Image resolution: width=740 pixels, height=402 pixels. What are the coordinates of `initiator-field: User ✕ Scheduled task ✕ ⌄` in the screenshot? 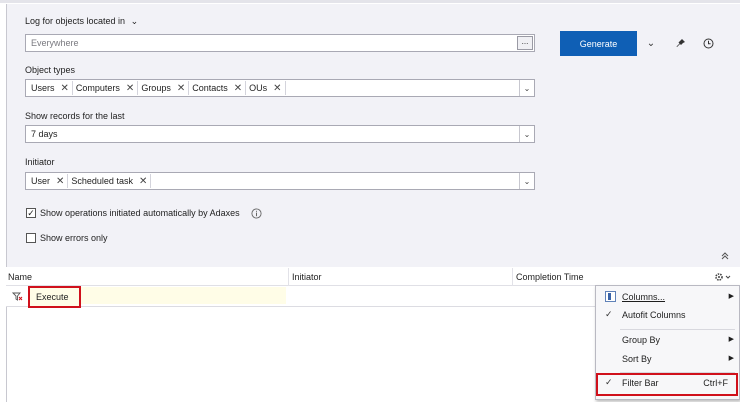 It's located at (280, 181).